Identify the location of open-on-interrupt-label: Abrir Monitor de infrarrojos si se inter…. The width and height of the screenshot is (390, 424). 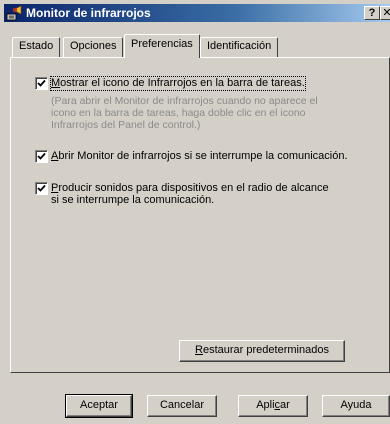
(199, 156).